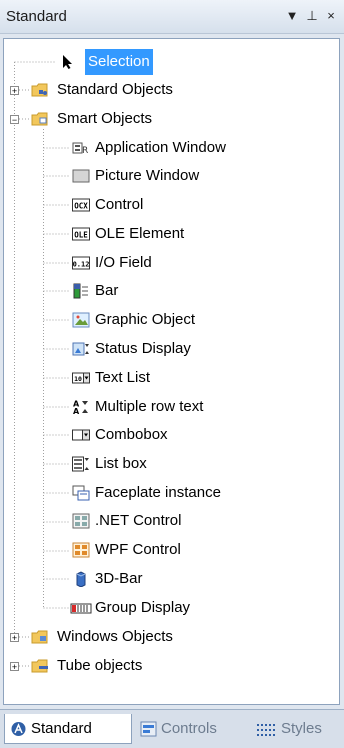 This screenshot has height=748, width=344. Describe the element at coordinates (14, 91) in the screenshot. I see `expand-standard-objects-button: +` at that location.